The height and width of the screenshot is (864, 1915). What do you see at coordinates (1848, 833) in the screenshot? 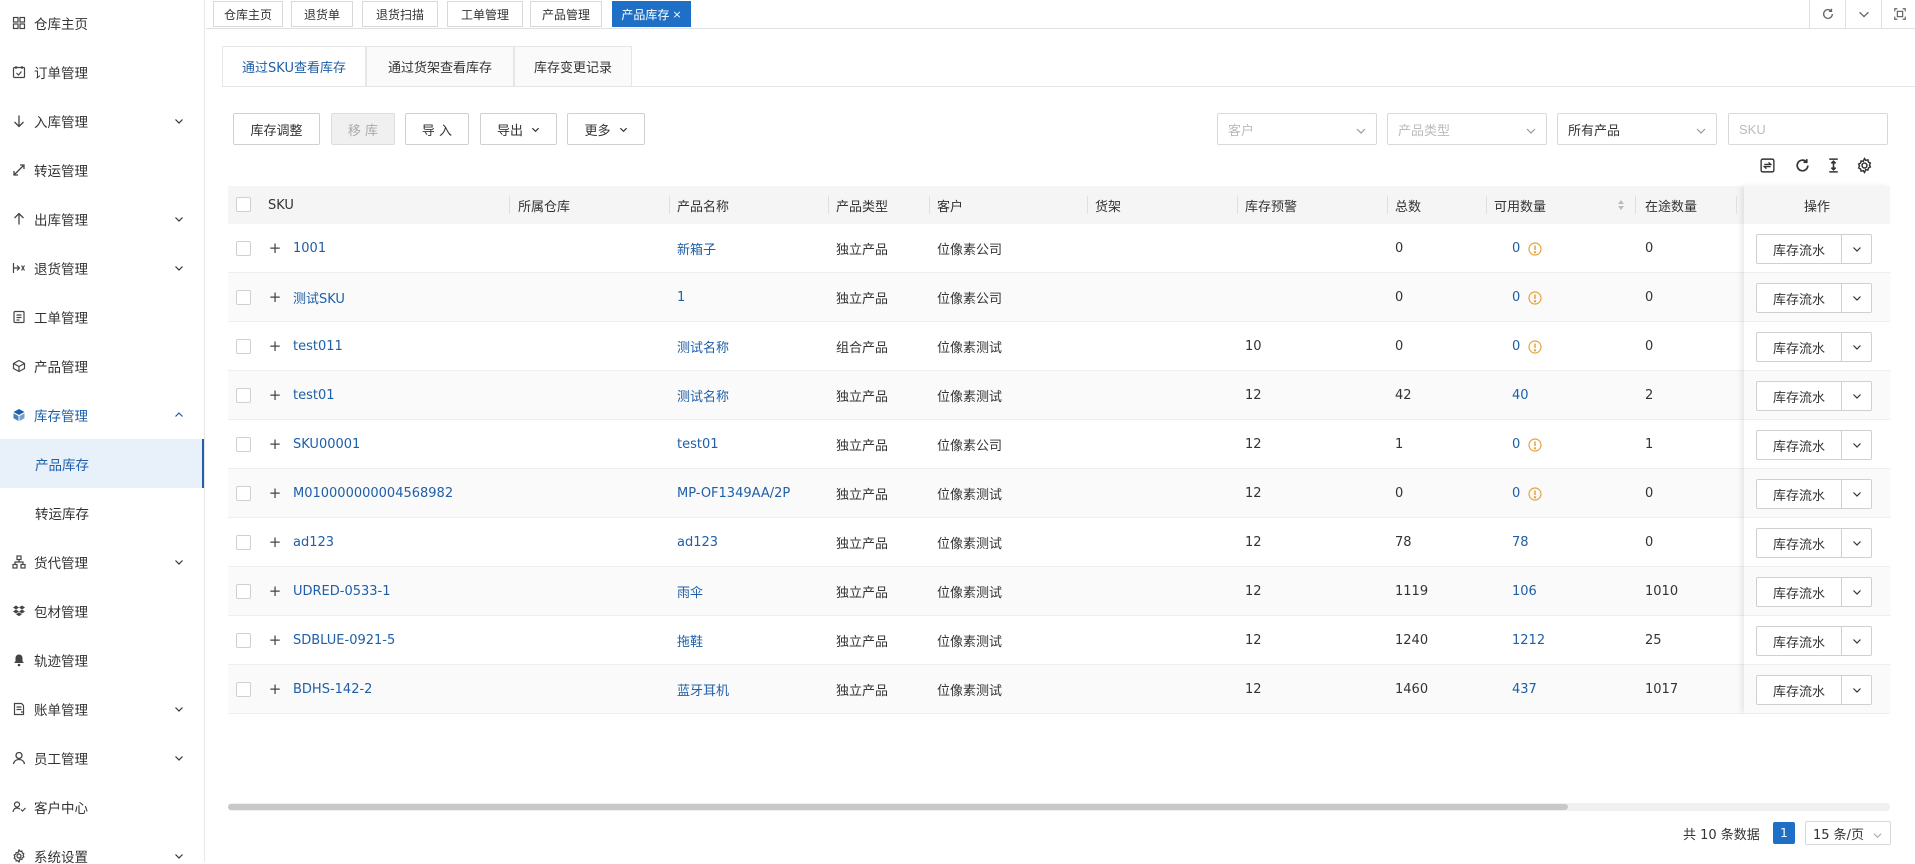
I see `page-size-select: 15 条/页` at bounding box center [1848, 833].